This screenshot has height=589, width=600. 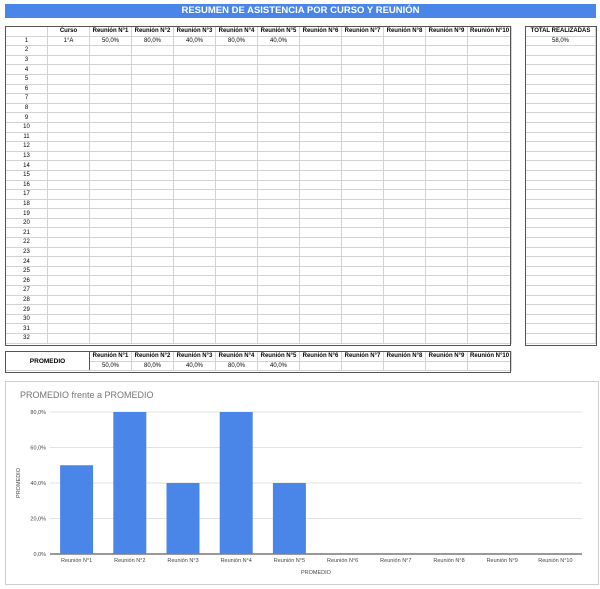 What do you see at coordinates (26, 281) in the screenshot?
I see `row-number-cell: 26` at bounding box center [26, 281].